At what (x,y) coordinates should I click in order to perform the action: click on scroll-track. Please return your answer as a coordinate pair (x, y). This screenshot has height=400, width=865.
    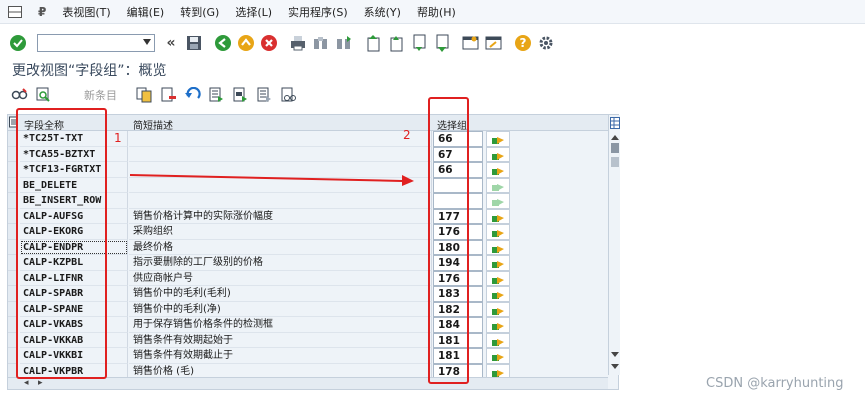
    Looking at the image, I should click on (615, 162).